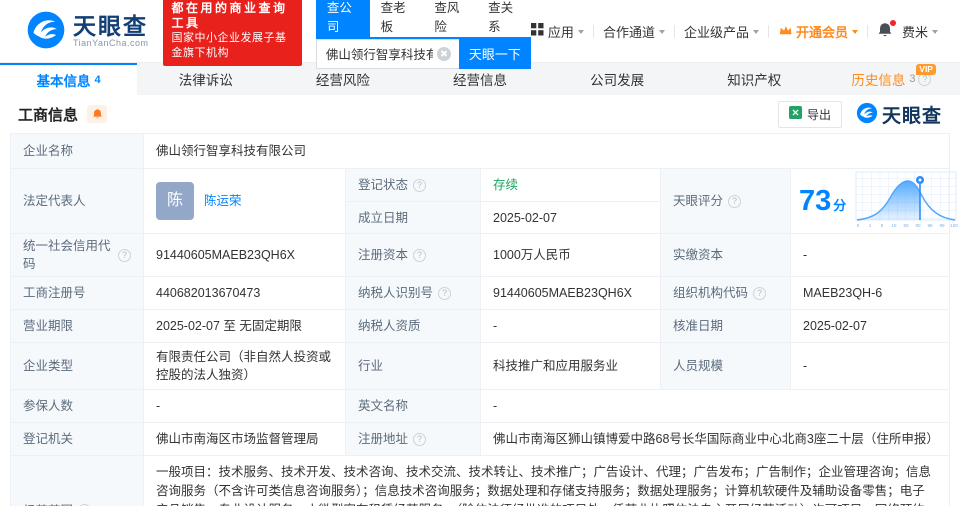 The width and height of the screenshot is (960, 506). Describe the element at coordinates (634, 31) in the screenshot. I see `nav-cooperation: 合作通道` at that location.